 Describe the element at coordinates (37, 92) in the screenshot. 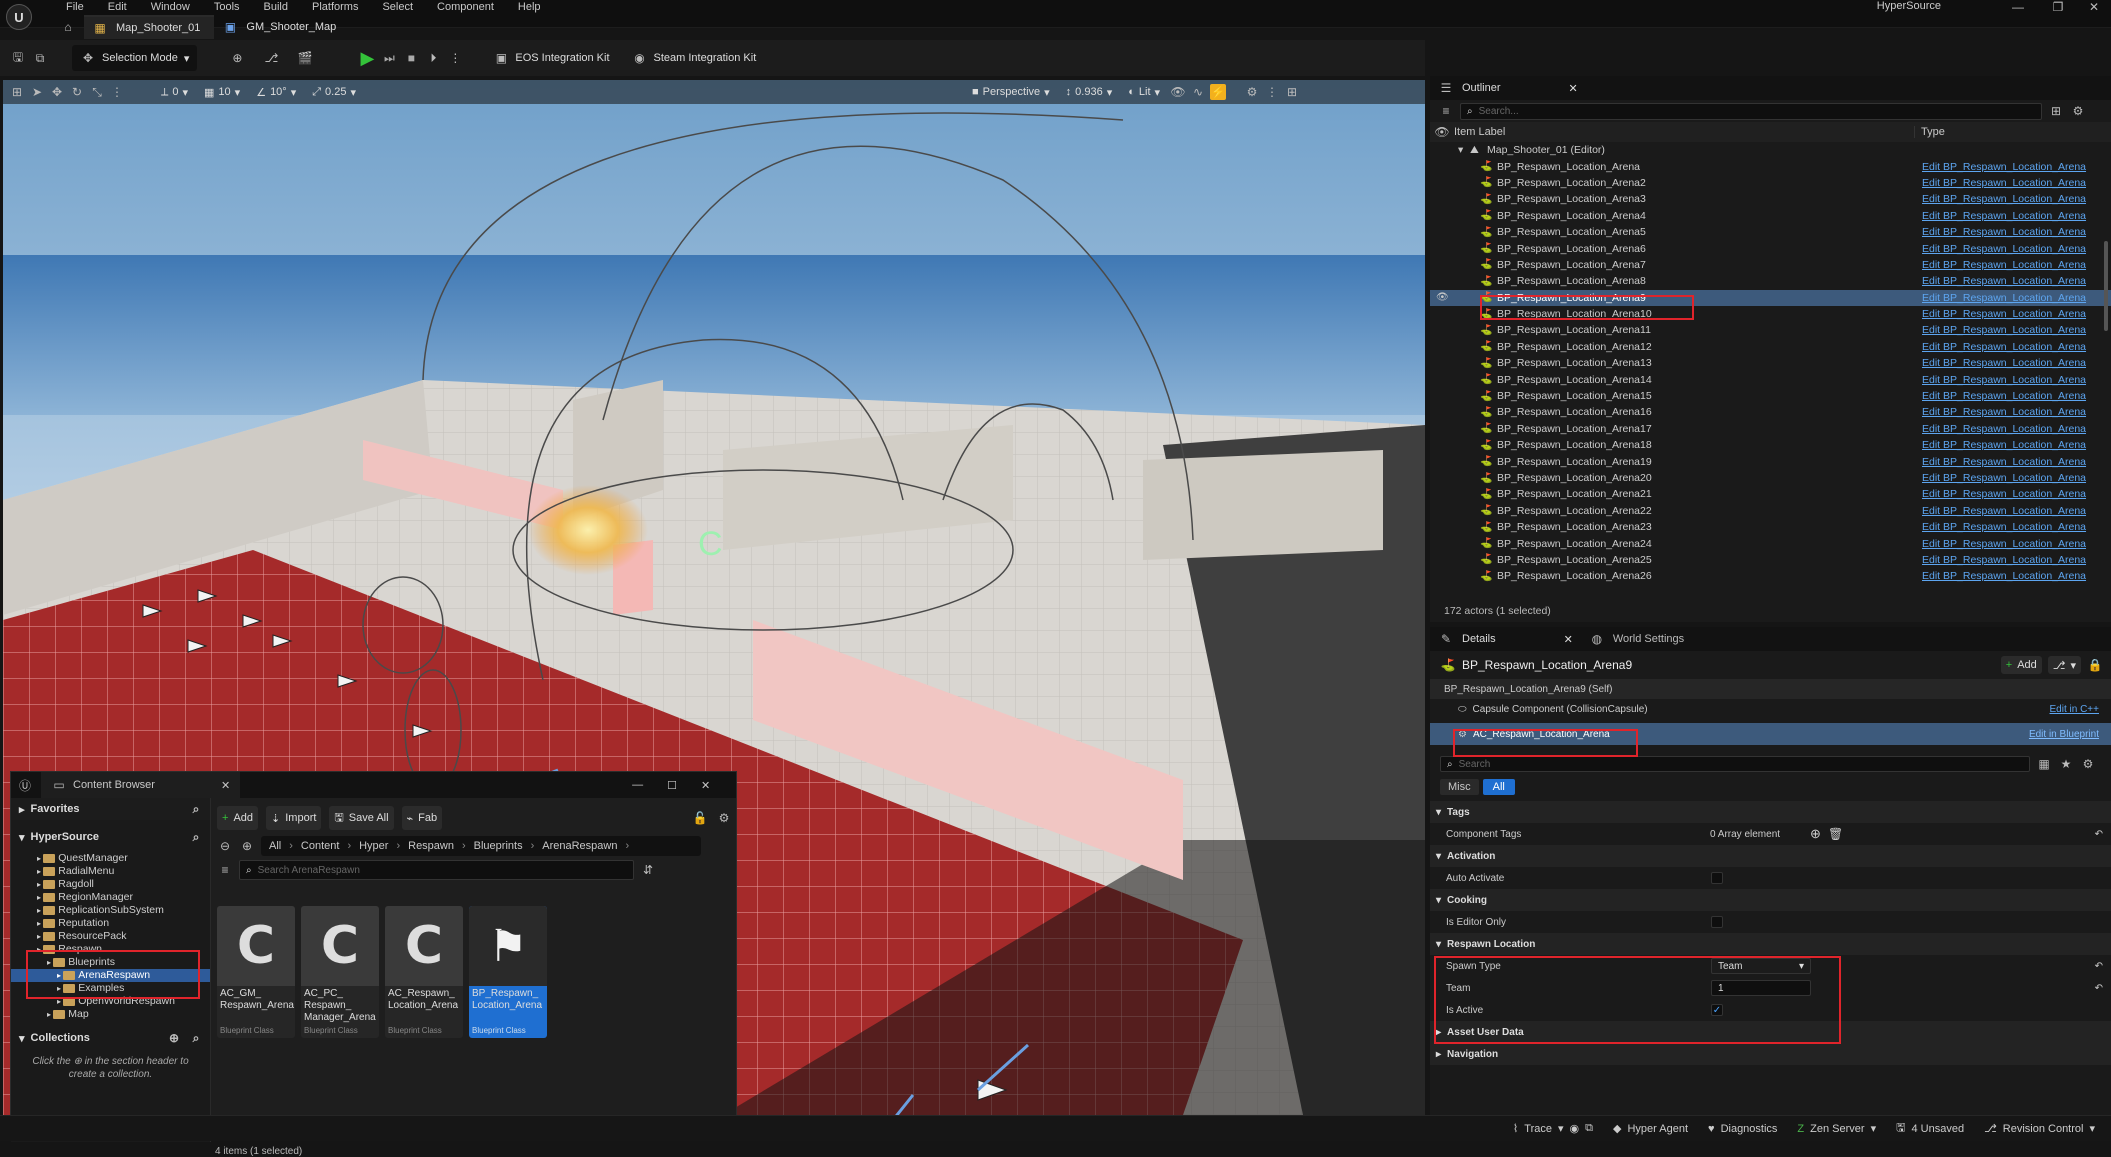

I see `select-arrow-icon: ➤` at that location.